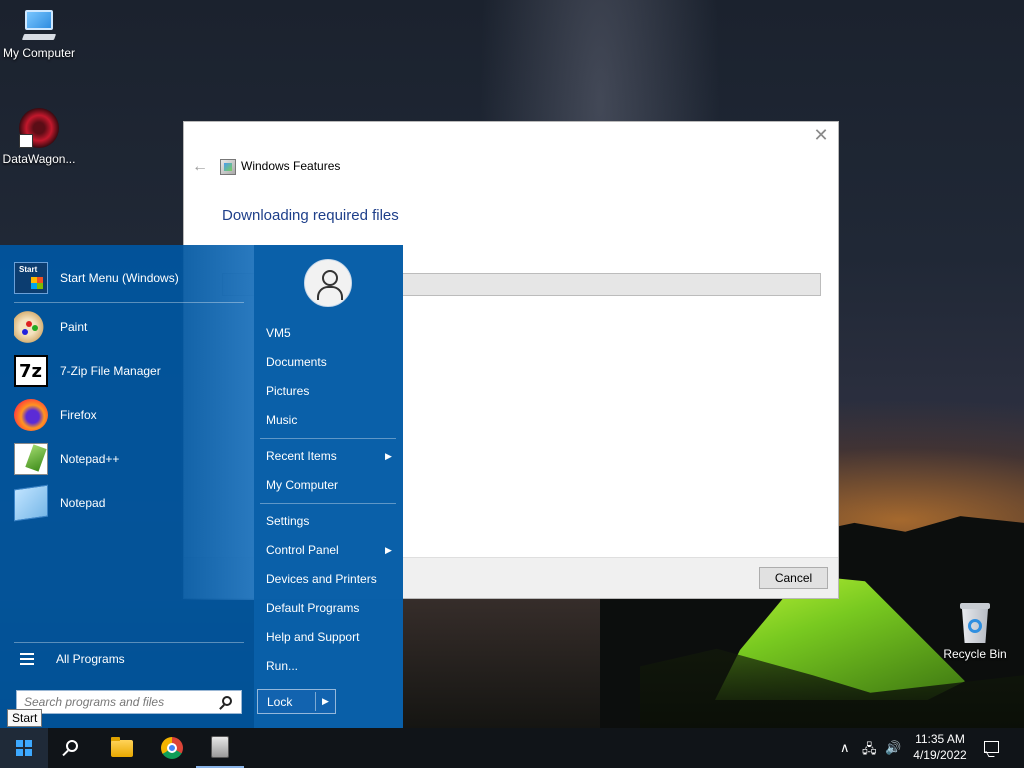 The width and height of the screenshot is (1024, 768). Describe the element at coordinates (39, 26) in the screenshot. I see `computer-icon` at that location.